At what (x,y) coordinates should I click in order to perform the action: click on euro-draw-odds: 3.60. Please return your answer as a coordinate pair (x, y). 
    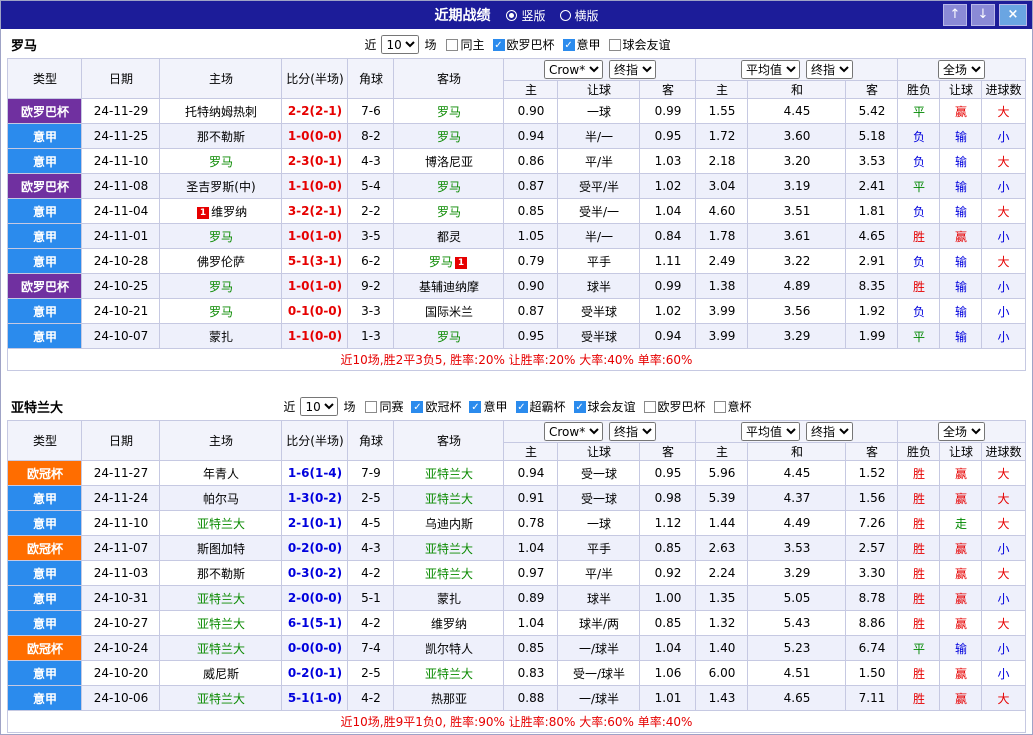
    Looking at the image, I should click on (797, 136).